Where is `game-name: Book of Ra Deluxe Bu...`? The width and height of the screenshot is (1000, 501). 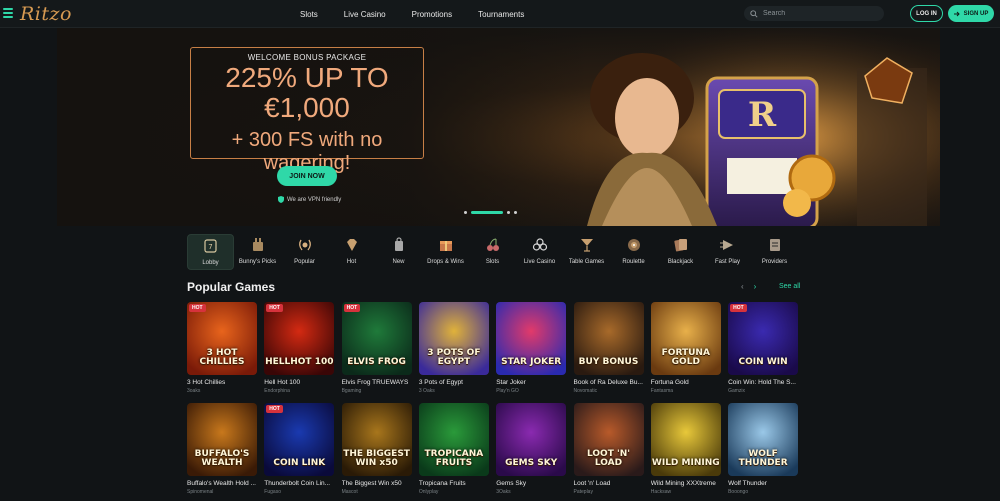
game-name: Book of Ra Deluxe Bu... is located at coordinates (609, 382).